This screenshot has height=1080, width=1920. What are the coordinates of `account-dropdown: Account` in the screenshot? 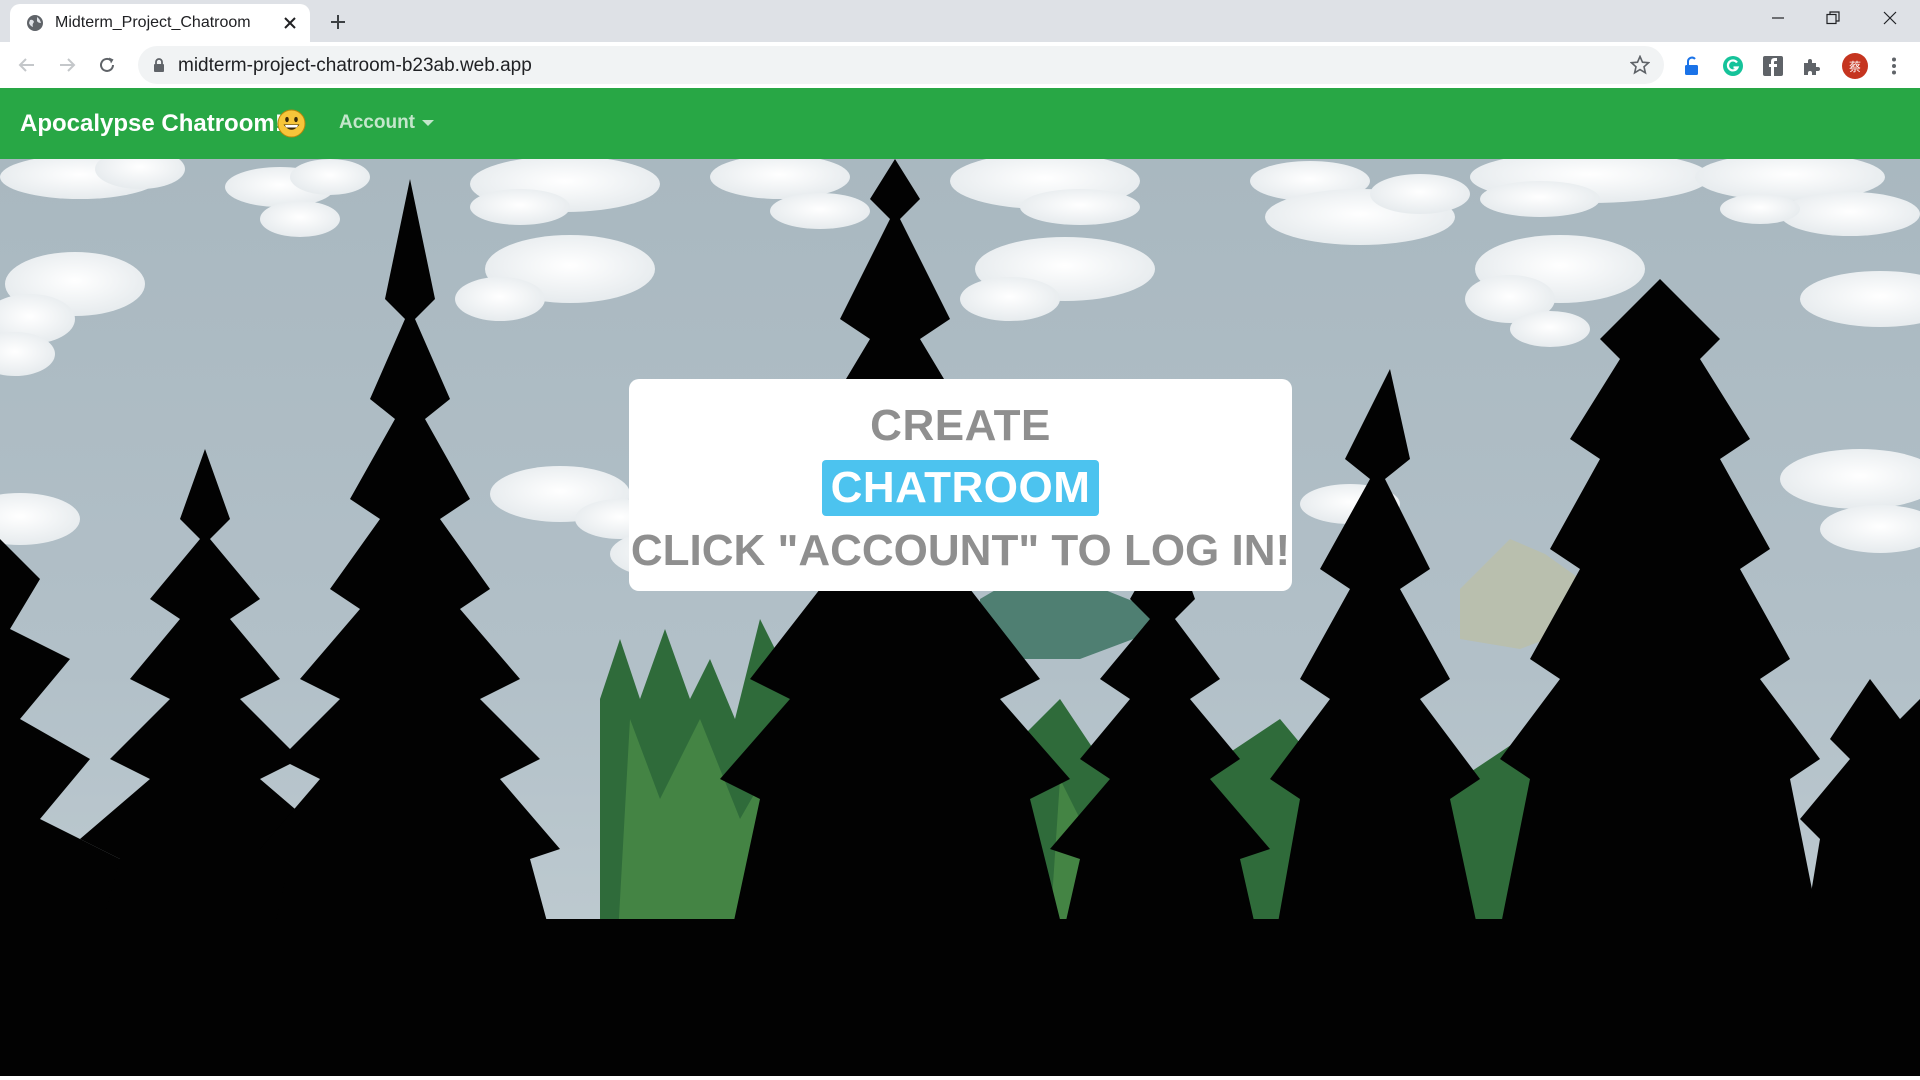 It's located at (386, 123).